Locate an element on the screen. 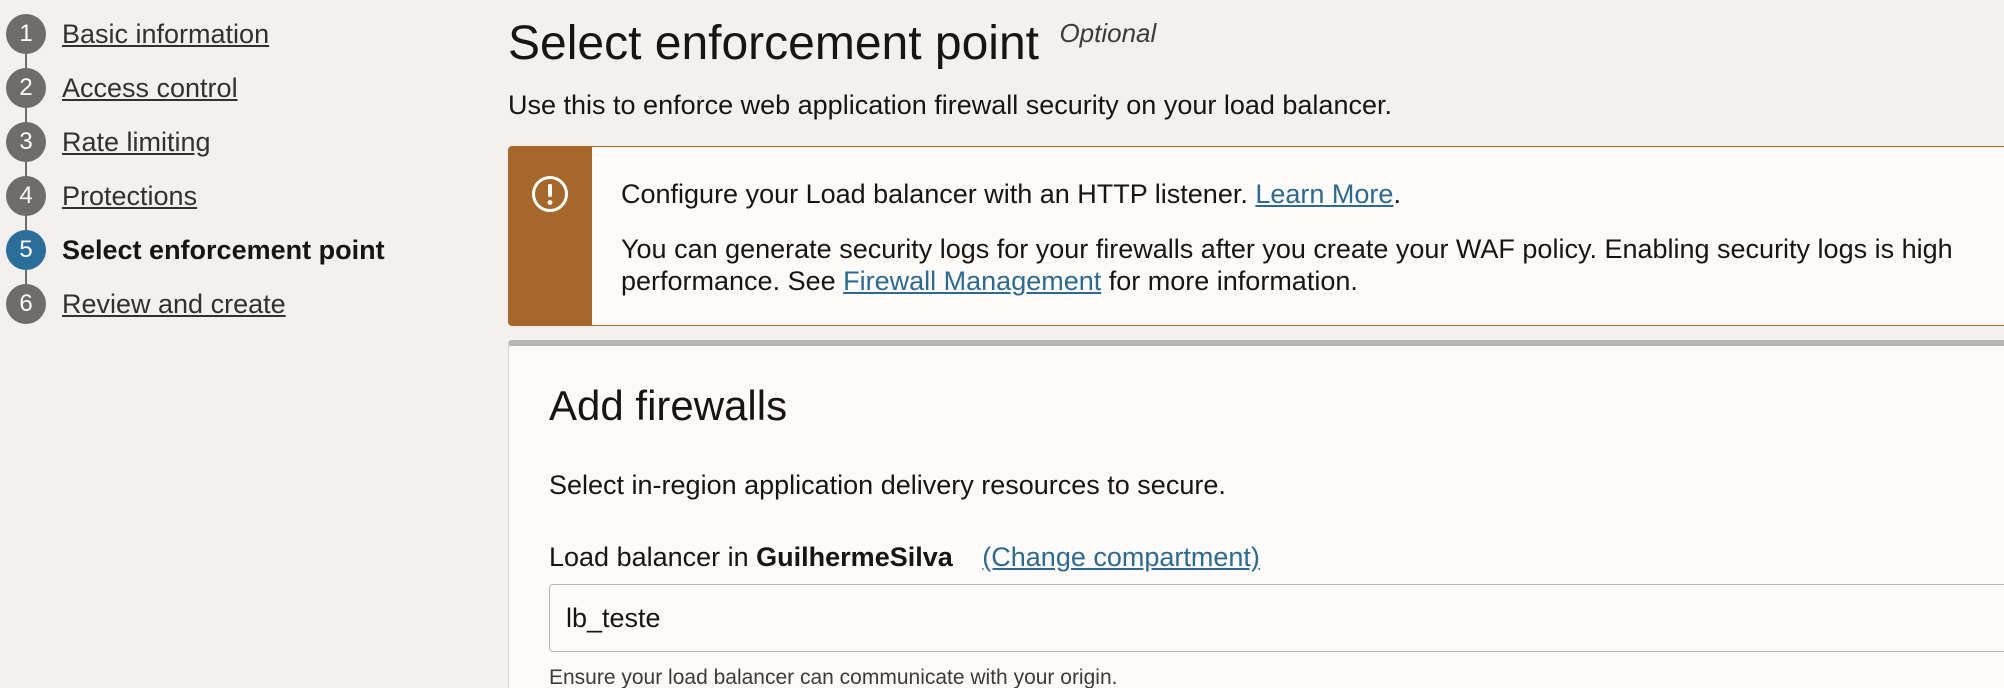  load-balancer-select: lb_teste is located at coordinates (1276, 618).